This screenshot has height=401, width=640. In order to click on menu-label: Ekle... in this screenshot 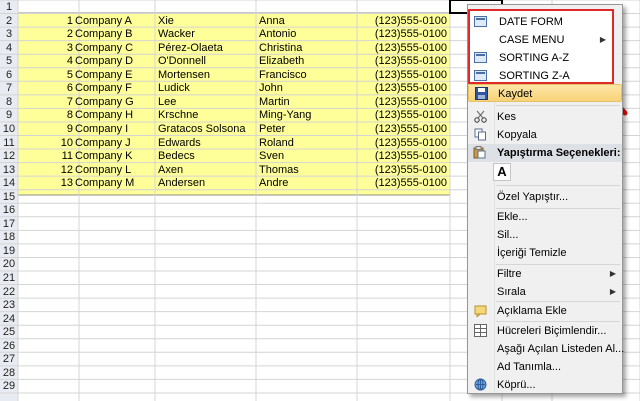, I will do `click(512, 217)`.